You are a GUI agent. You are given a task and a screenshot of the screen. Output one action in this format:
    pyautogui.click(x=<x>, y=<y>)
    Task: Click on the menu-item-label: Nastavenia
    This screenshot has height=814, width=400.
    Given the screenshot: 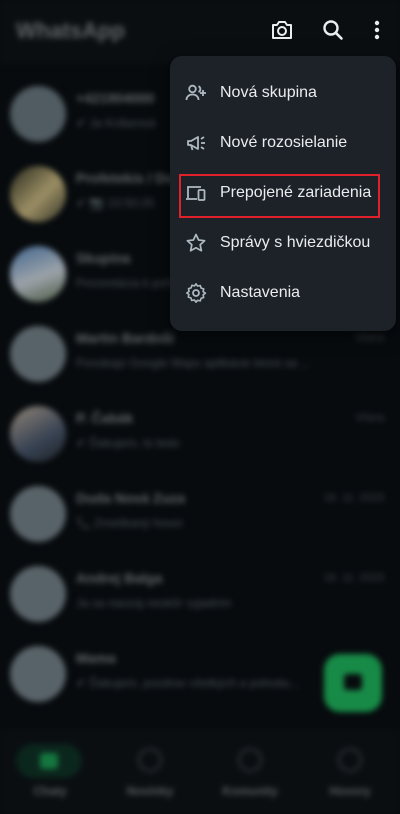 What is the action you would take?
    pyautogui.click(x=260, y=292)
    